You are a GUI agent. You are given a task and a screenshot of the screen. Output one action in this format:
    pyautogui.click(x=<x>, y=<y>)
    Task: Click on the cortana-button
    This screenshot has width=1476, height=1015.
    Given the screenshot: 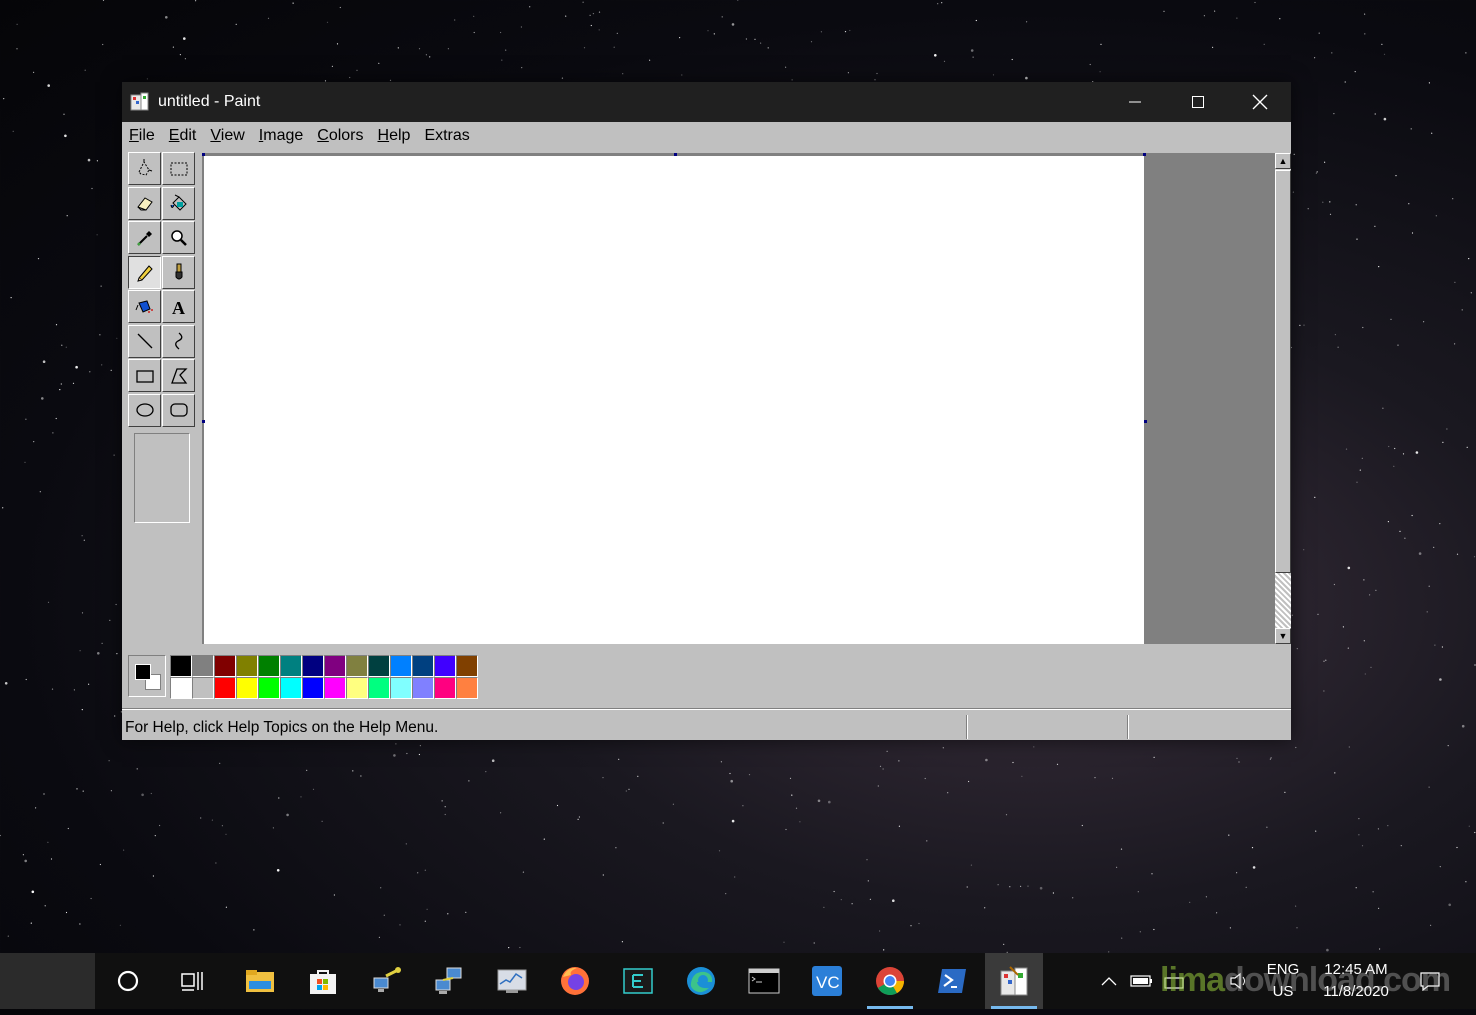 What is the action you would take?
    pyautogui.click(x=128, y=981)
    